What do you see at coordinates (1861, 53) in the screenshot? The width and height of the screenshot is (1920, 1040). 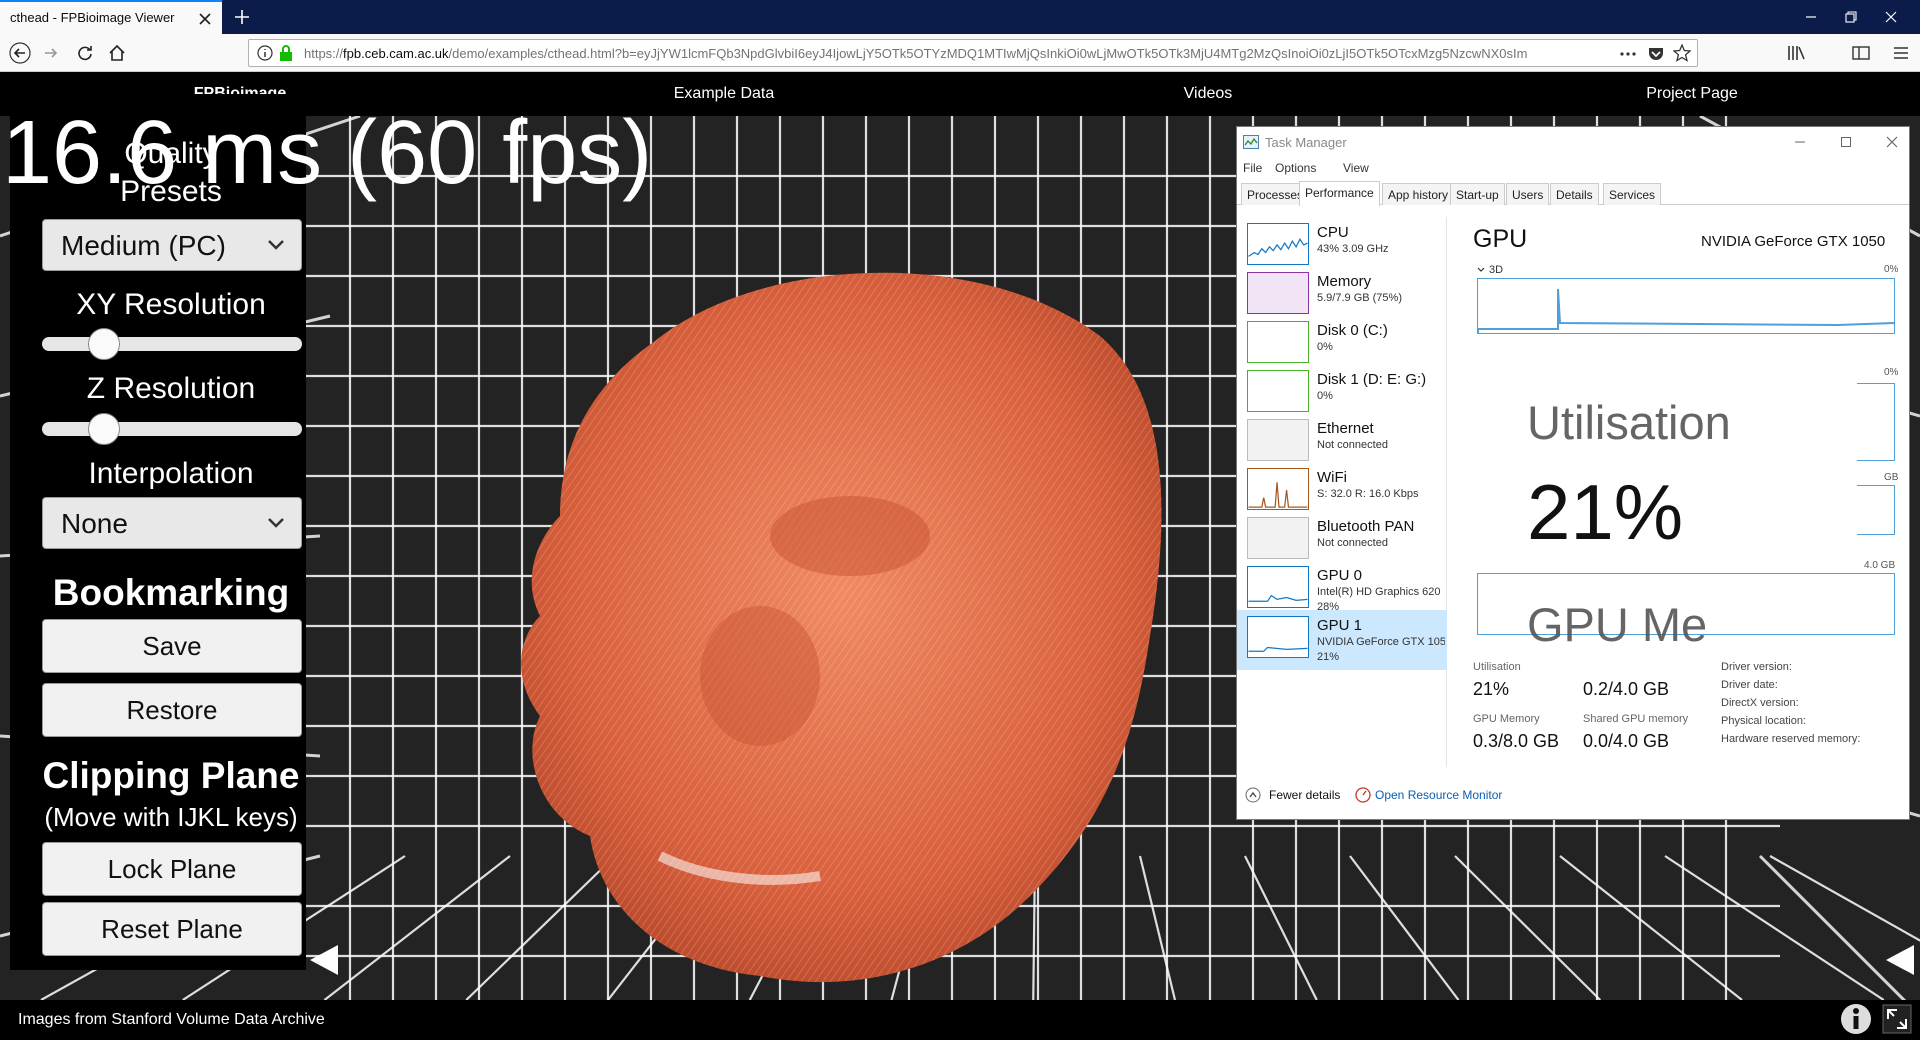 I see `sidebar-icon` at bounding box center [1861, 53].